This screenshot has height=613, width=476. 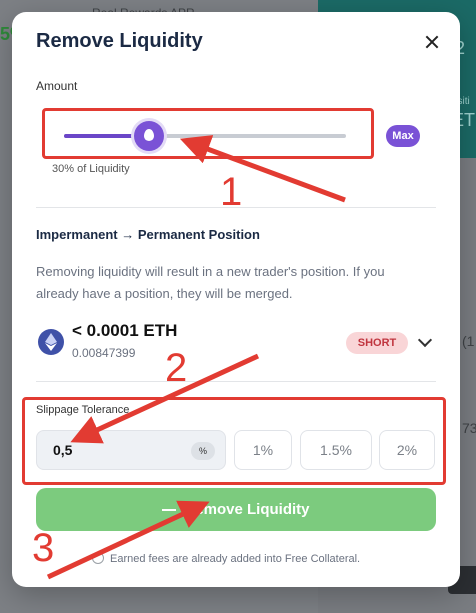 I want to click on amount-label: Amount, so click(x=57, y=86).